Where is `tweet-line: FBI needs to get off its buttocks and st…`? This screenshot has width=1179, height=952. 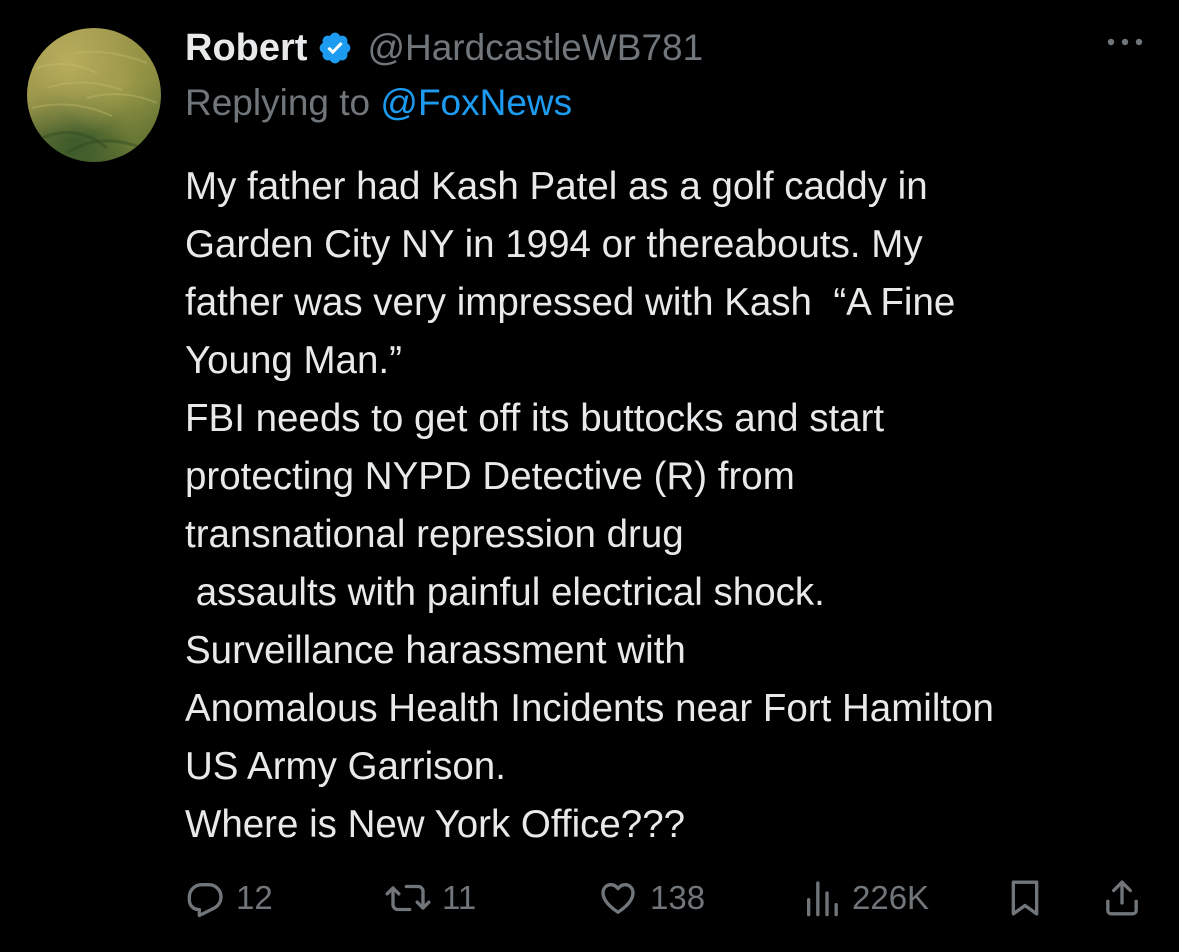 tweet-line: FBI needs to get off its buttocks and st… is located at coordinates (535, 418).